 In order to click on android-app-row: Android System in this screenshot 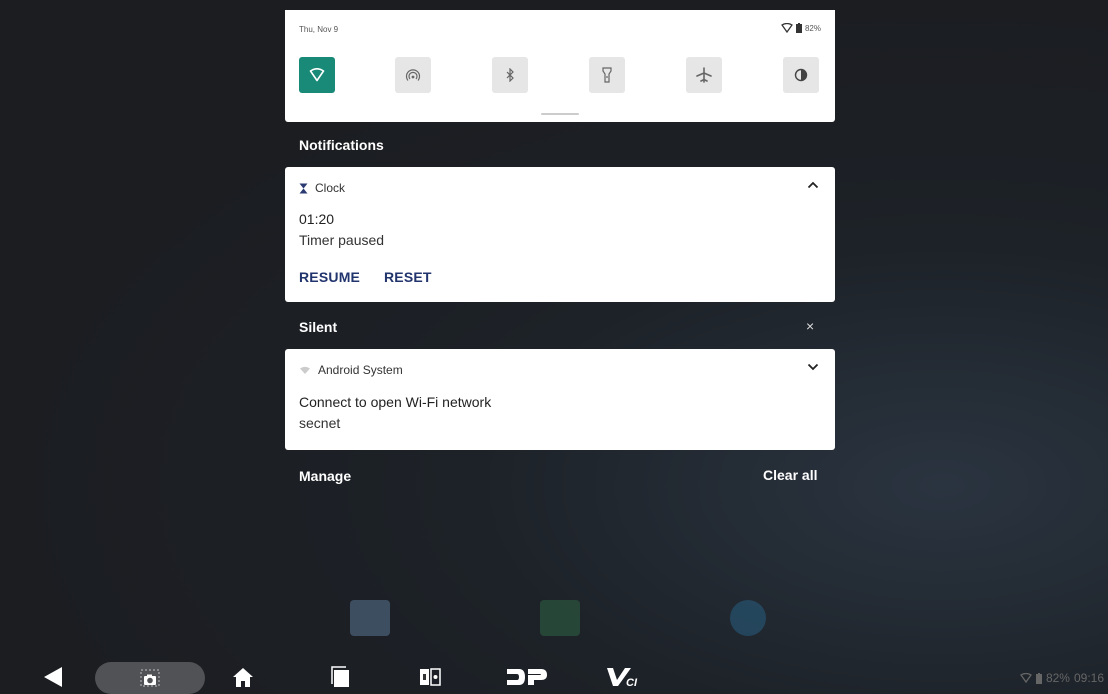, I will do `click(351, 370)`.